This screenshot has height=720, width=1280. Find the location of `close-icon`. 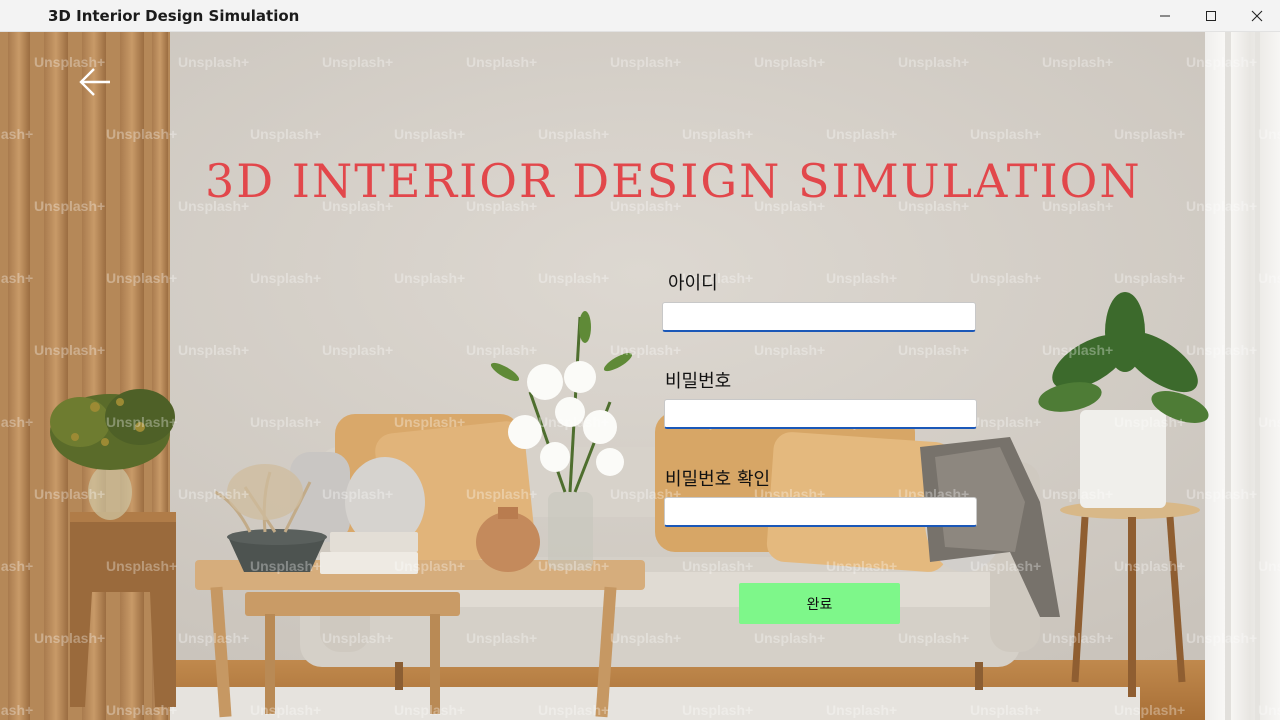

close-icon is located at coordinates (1257, 16).